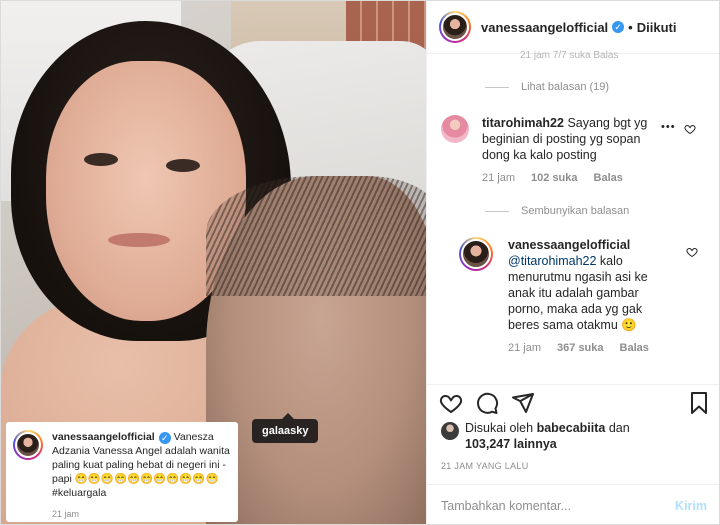 Image resolution: width=720 pixels, height=525 pixels. Describe the element at coordinates (657, 27) in the screenshot. I see `follow-status-button: Diikuti` at that location.